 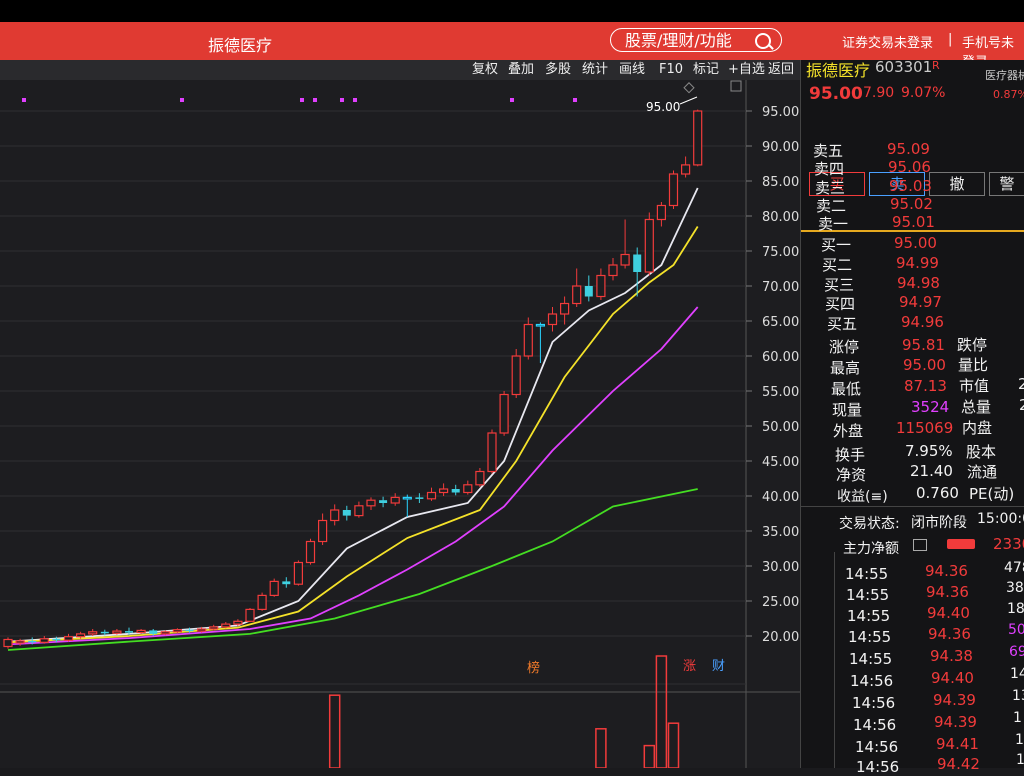 I want to click on trade-status-value: 闭市阶段, so click(x=939, y=523).